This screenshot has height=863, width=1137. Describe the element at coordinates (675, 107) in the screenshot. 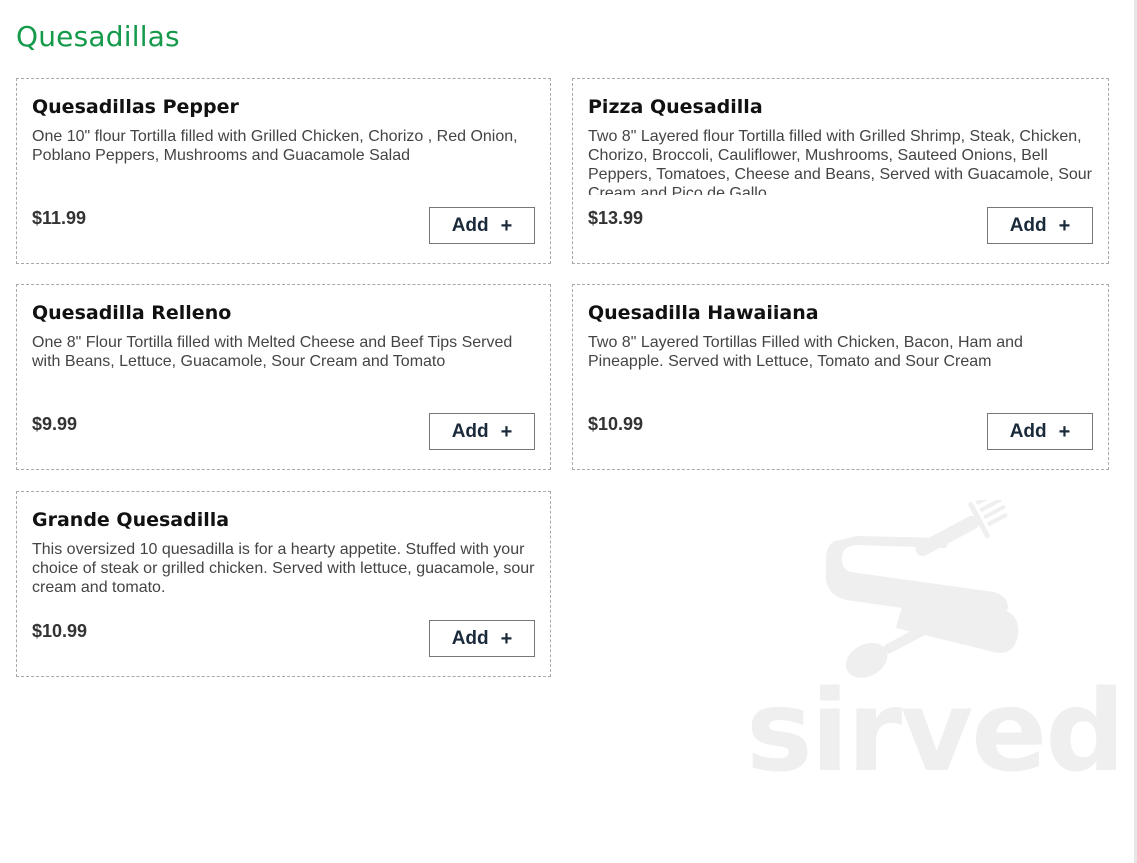

I see `item-name: Pizza Quesadilla` at that location.